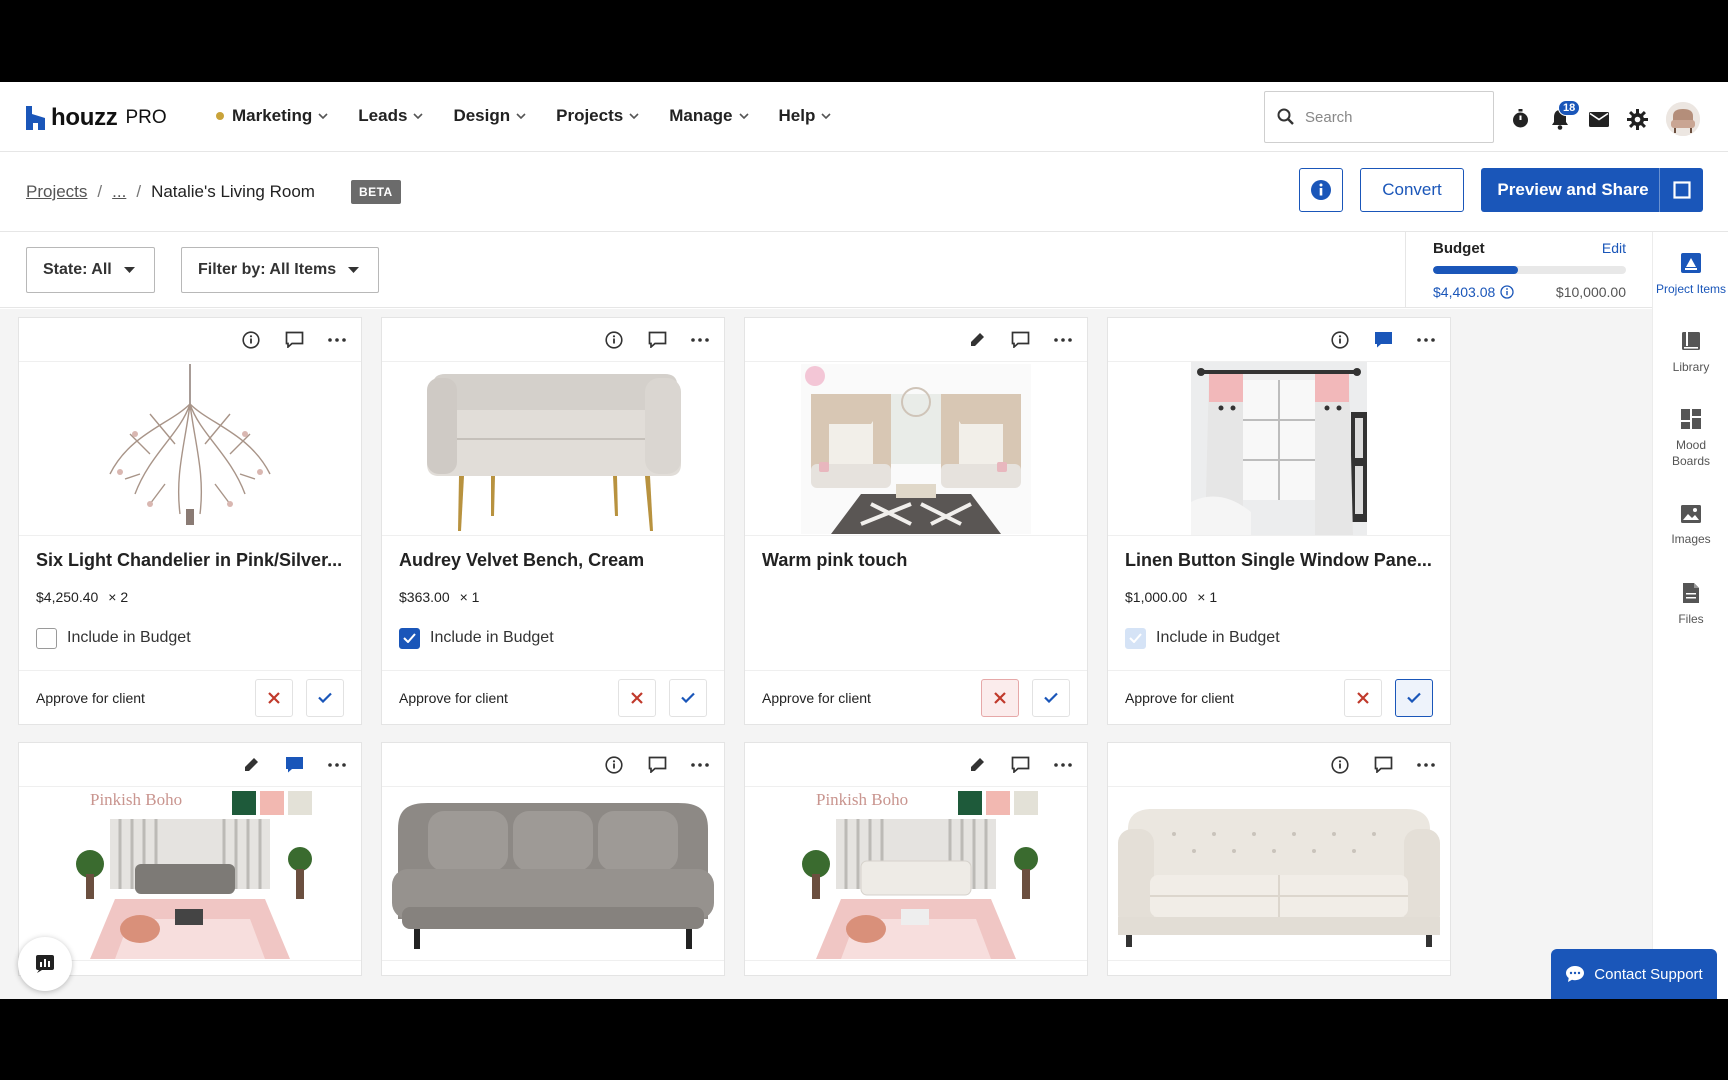 Image resolution: width=1728 pixels, height=1080 pixels. What do you see at coordinates (916, 449) in the screenshot?
I see `room-render-image` at bounding box center [916, 449].